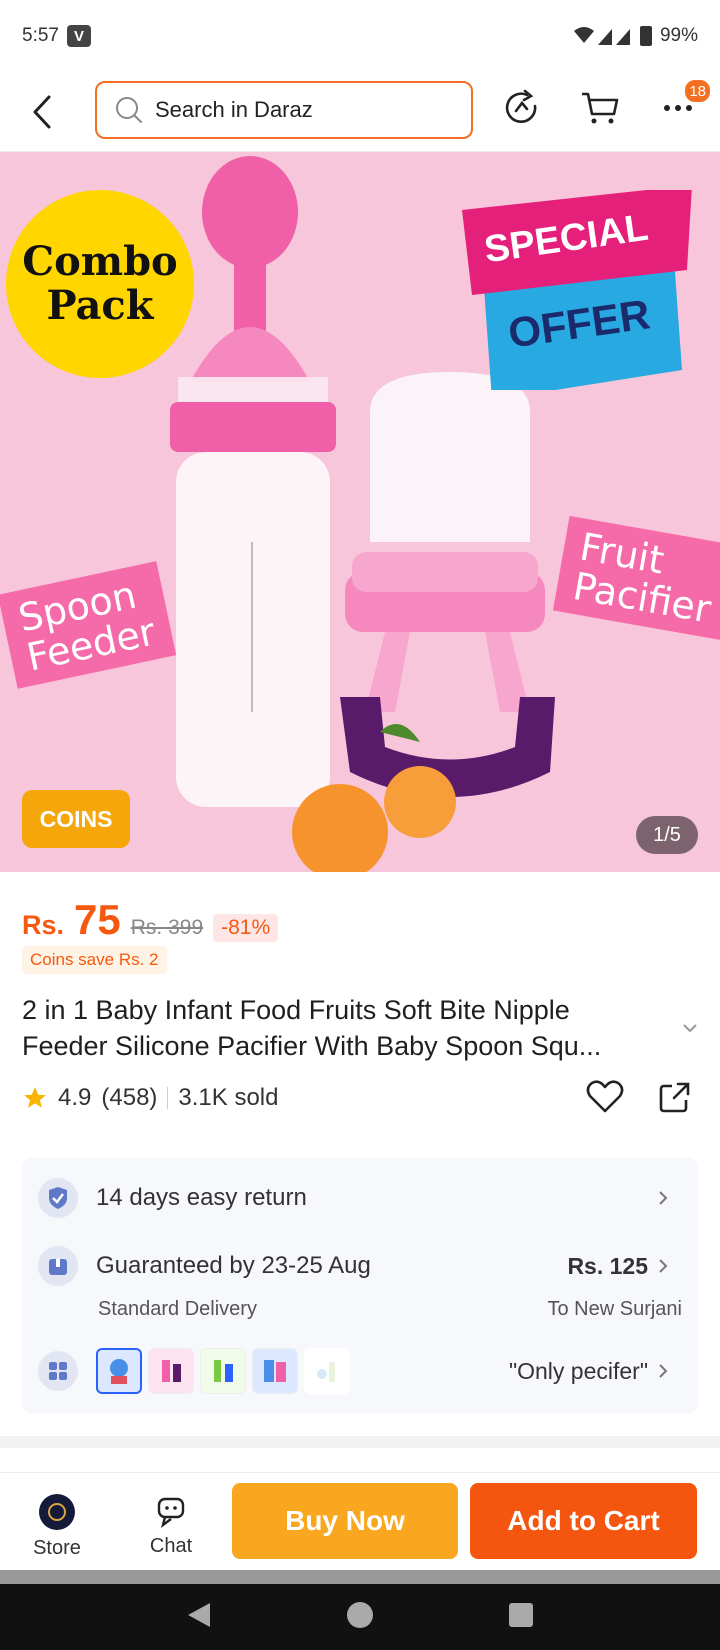  I want to click on star-icon, so click(35, 1097).